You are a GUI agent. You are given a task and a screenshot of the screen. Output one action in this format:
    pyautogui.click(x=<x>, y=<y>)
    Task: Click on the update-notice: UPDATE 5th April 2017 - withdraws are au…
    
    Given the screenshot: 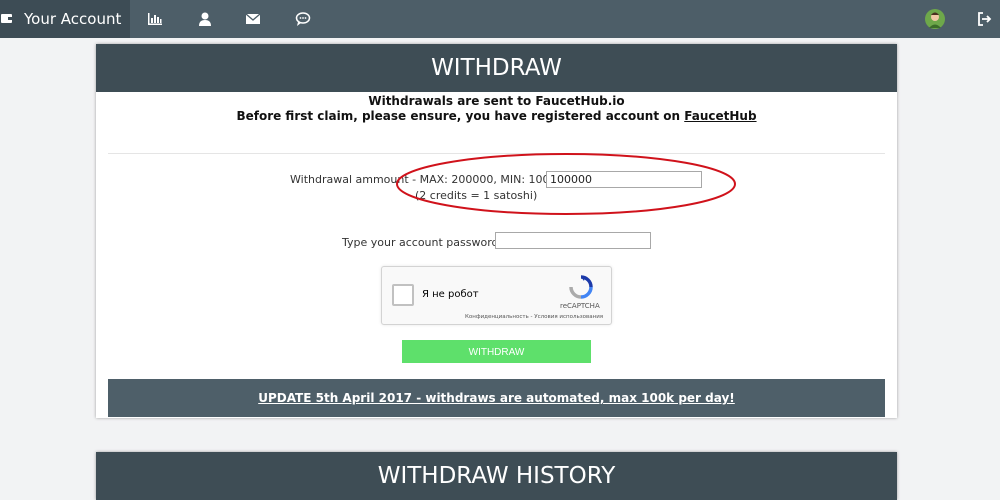 What is the action you would take?
    pyautogui.click(x=496, y=398)
    